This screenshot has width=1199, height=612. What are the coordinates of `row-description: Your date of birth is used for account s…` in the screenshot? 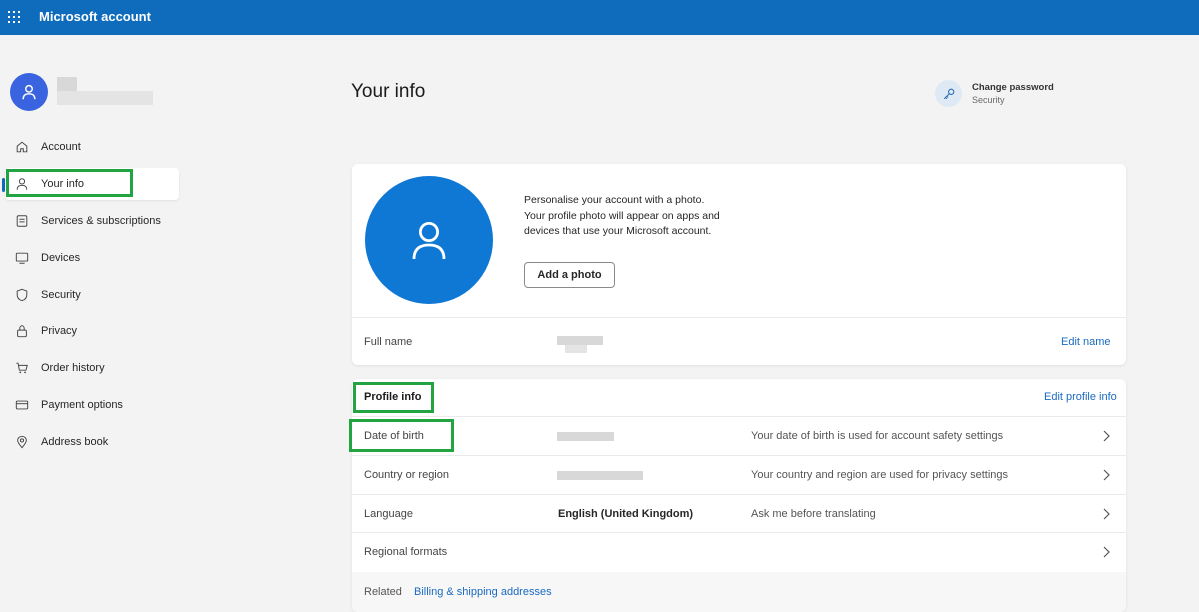 It's located at (877, 436).